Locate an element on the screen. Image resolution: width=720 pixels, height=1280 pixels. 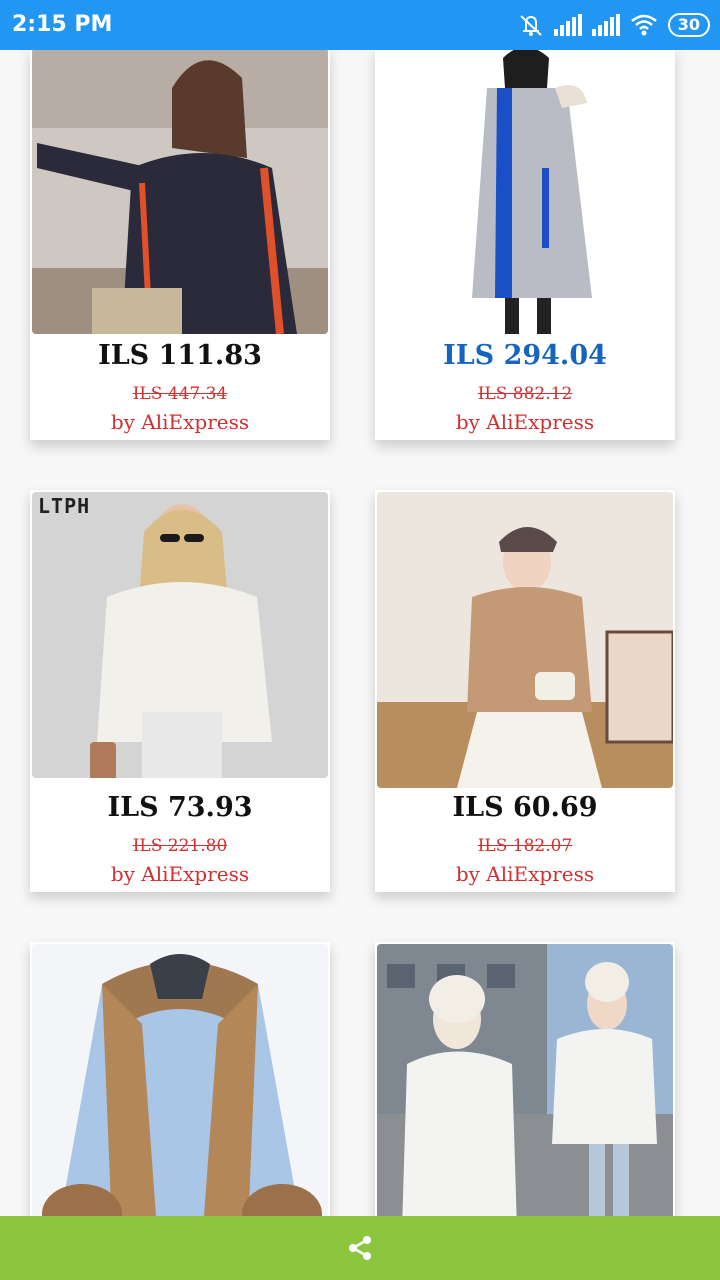
product-card: LTPH ILS 73.93 ILS 221.80 by AliExpress is located at coordinates (180, 691).